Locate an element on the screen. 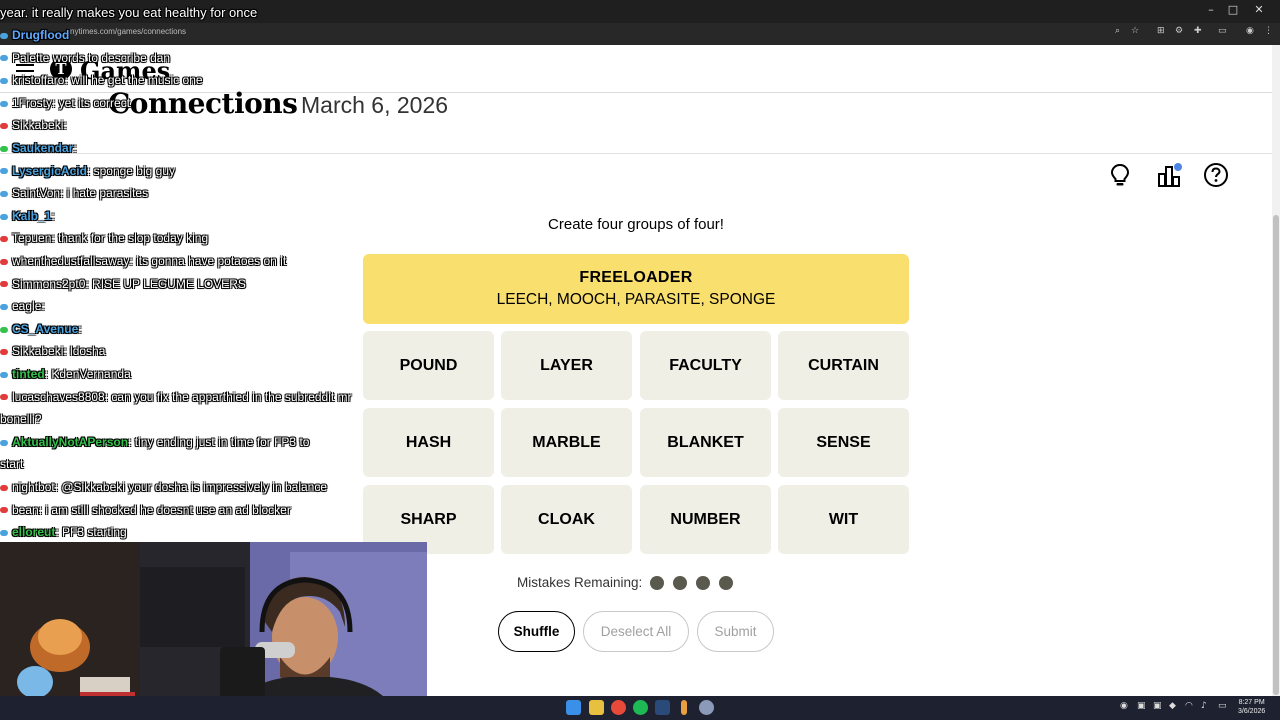 Image resolution: width=1280 pixels, height=720 pixels. clock-date: 3/6/2026 is located at coordinates (1252, 711).